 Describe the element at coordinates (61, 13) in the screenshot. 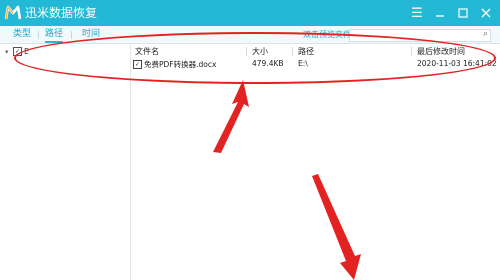

I see `app-title: 迅米数据恢复` at that location.